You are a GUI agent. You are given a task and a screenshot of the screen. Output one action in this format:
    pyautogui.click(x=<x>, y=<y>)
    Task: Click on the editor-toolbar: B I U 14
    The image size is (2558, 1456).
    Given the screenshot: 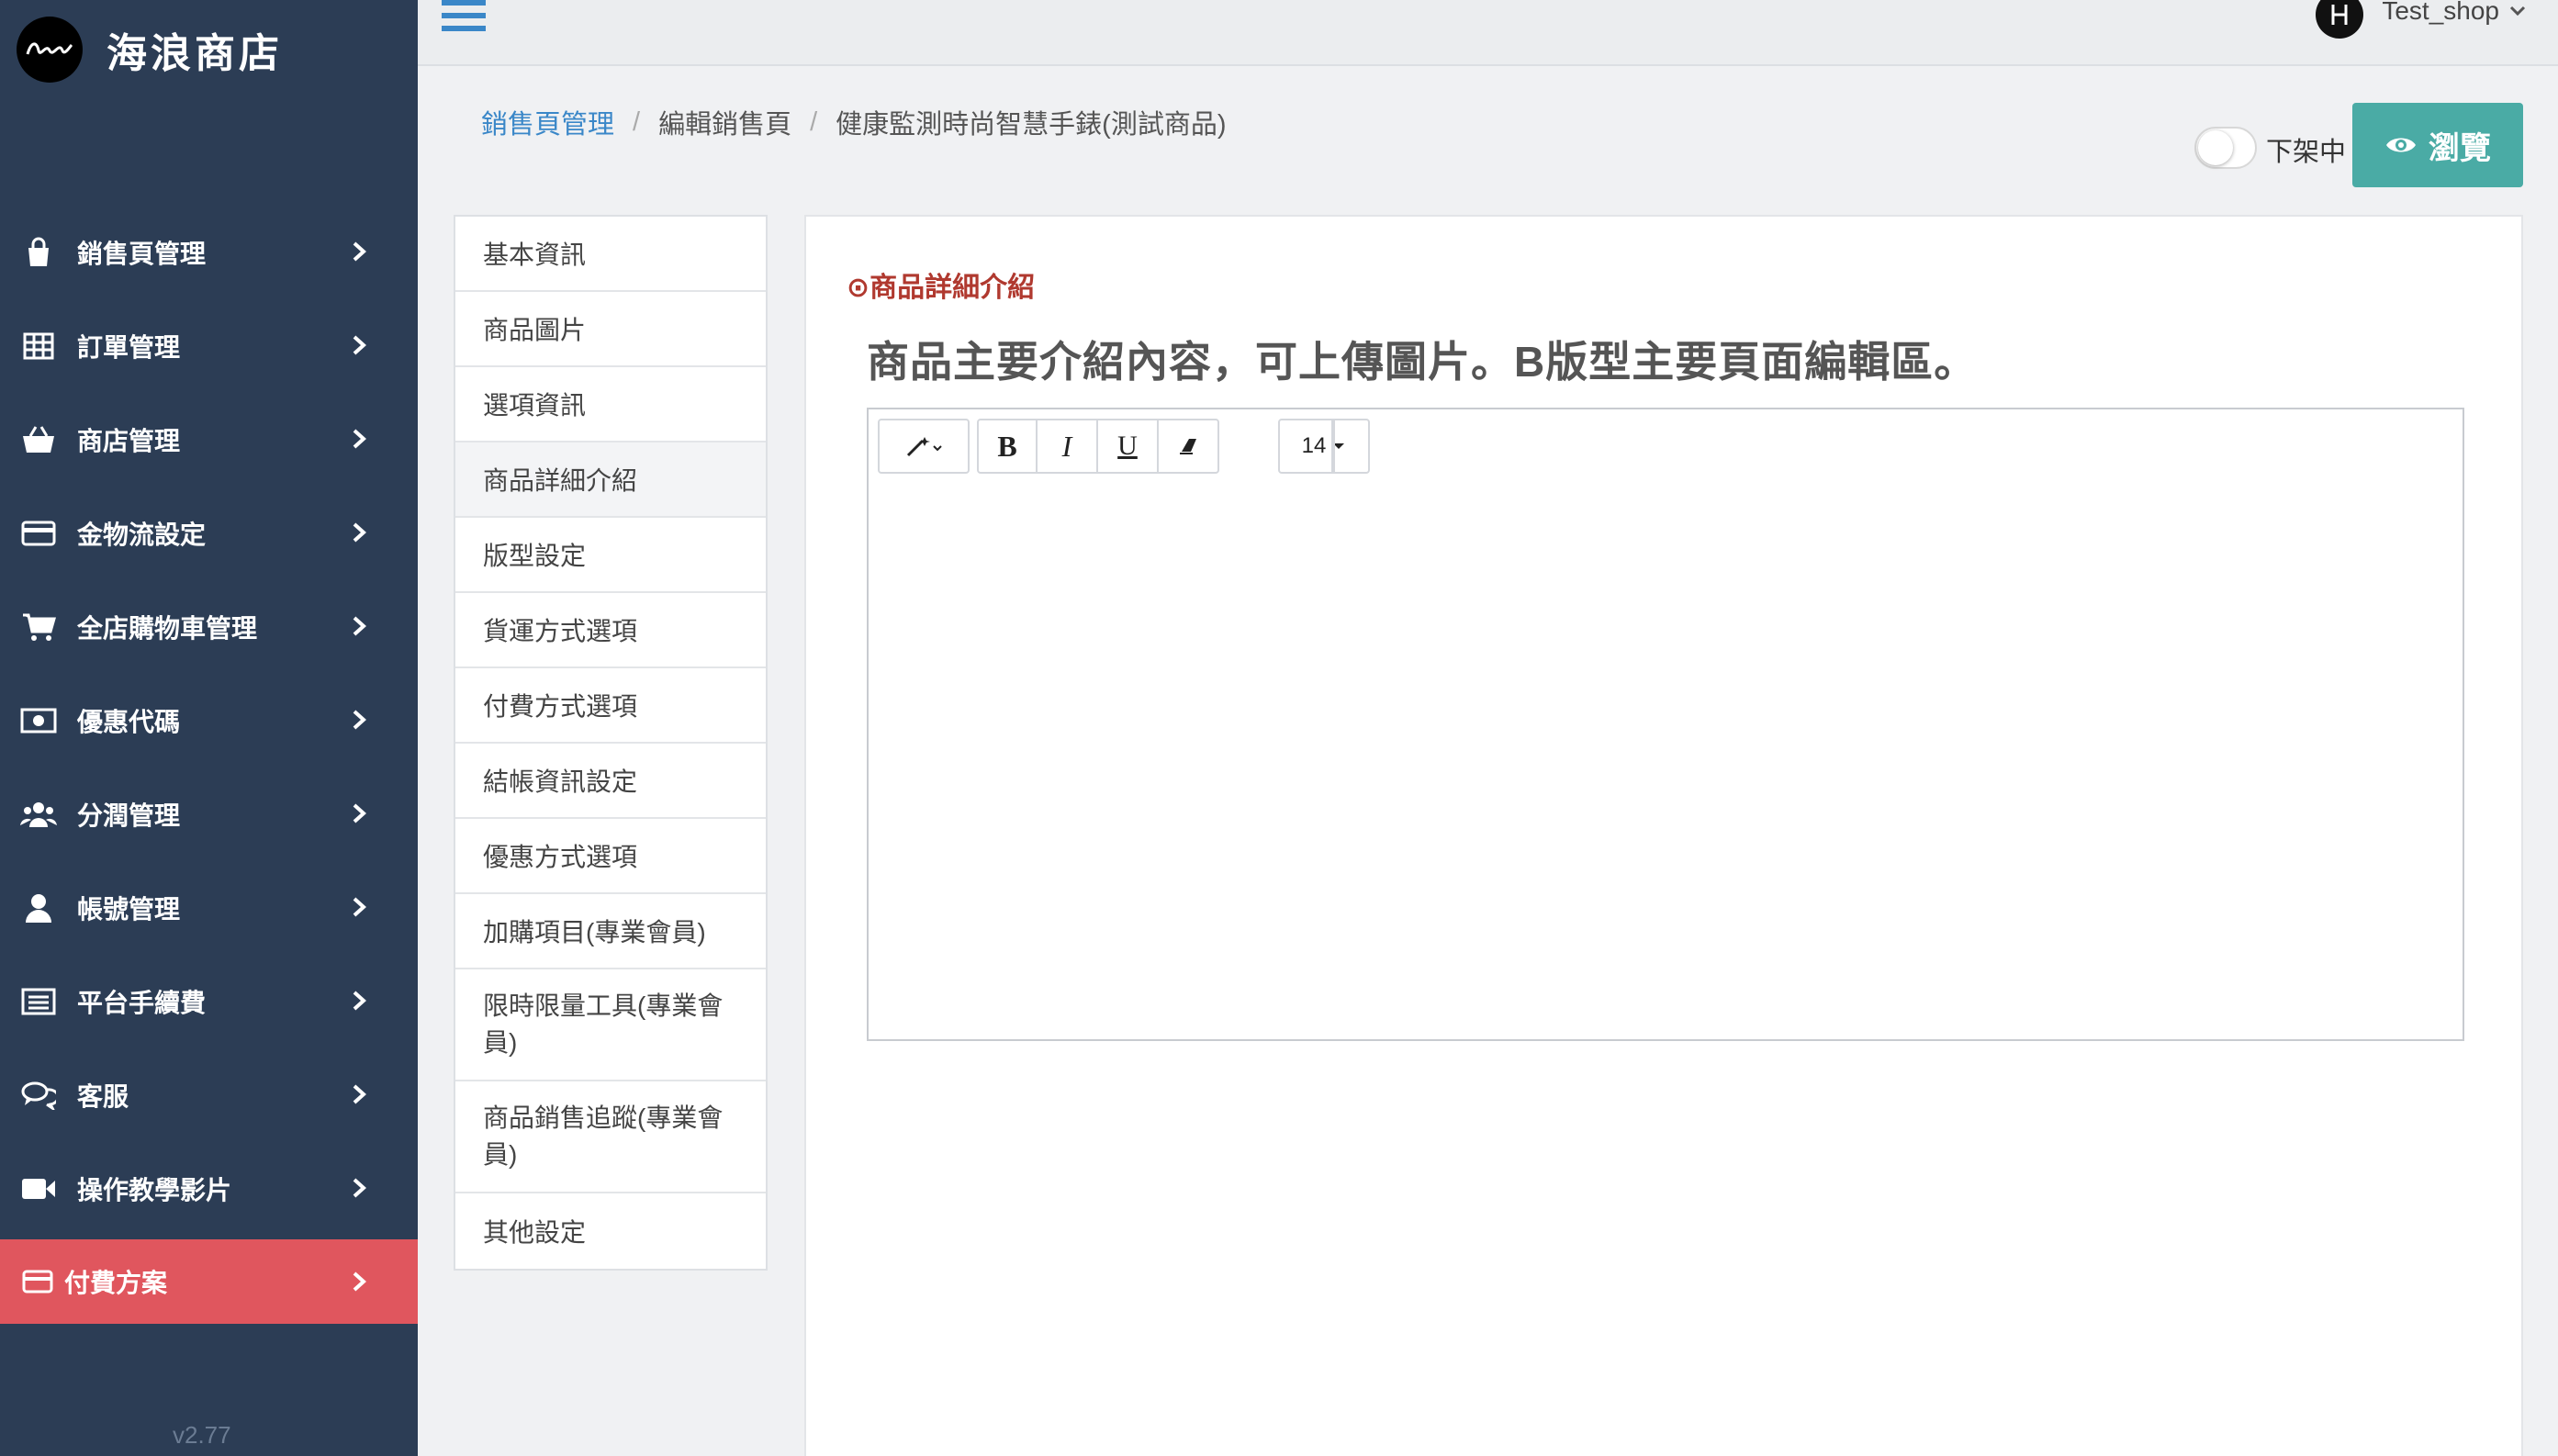 What is the action you would take?
    pyautogui.click(x=1666, y=446)
    